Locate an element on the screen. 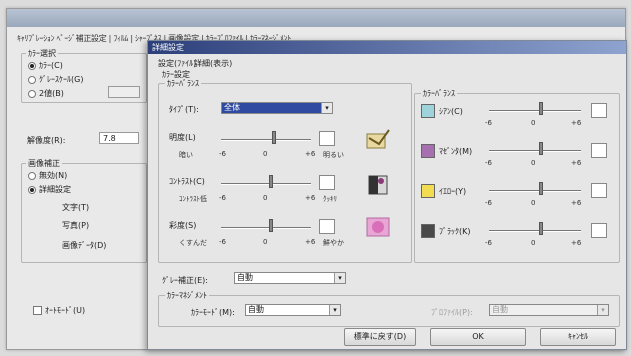 The width and height of the screenshot is (631, 356). enhance-option-none: 無効(N) is located at coordinates (47, 175).